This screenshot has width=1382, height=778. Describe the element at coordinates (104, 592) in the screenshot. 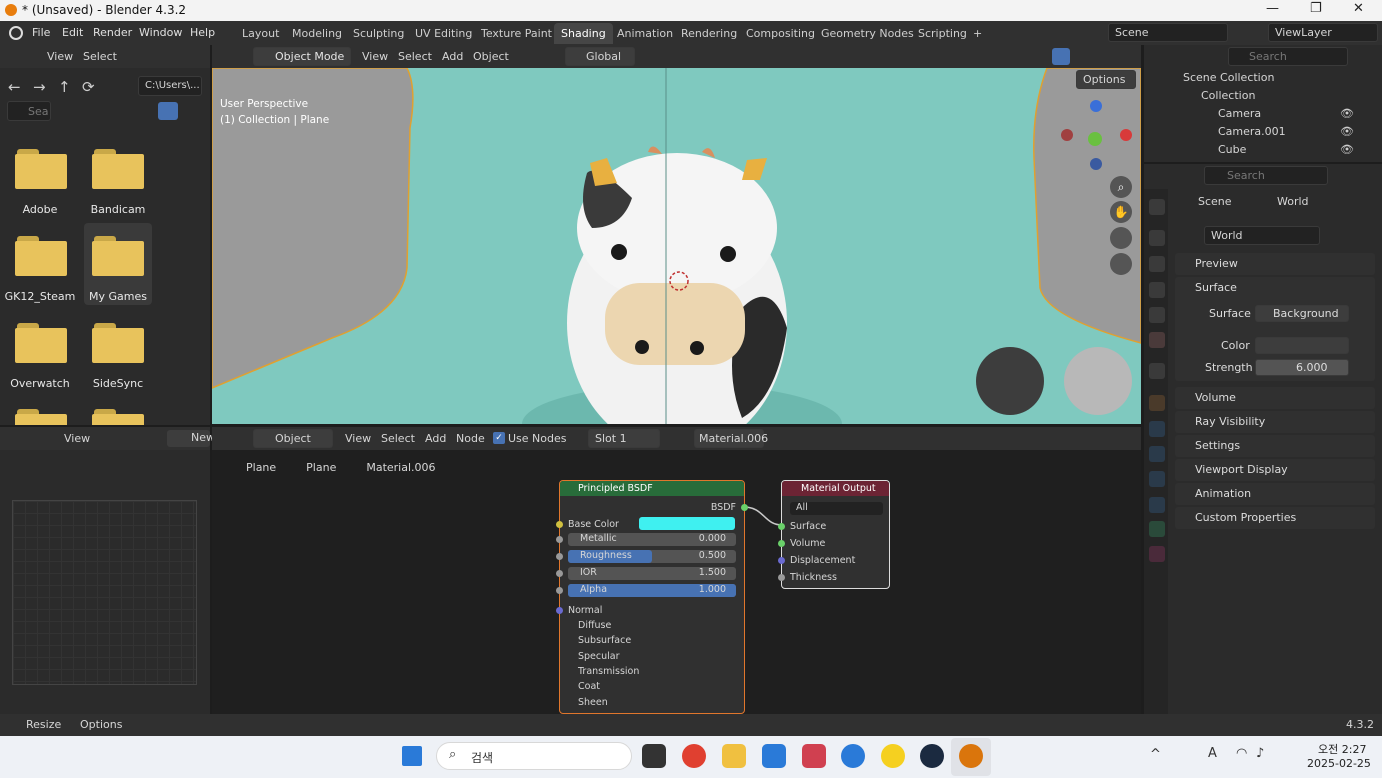

I see `image-grid` at that location.